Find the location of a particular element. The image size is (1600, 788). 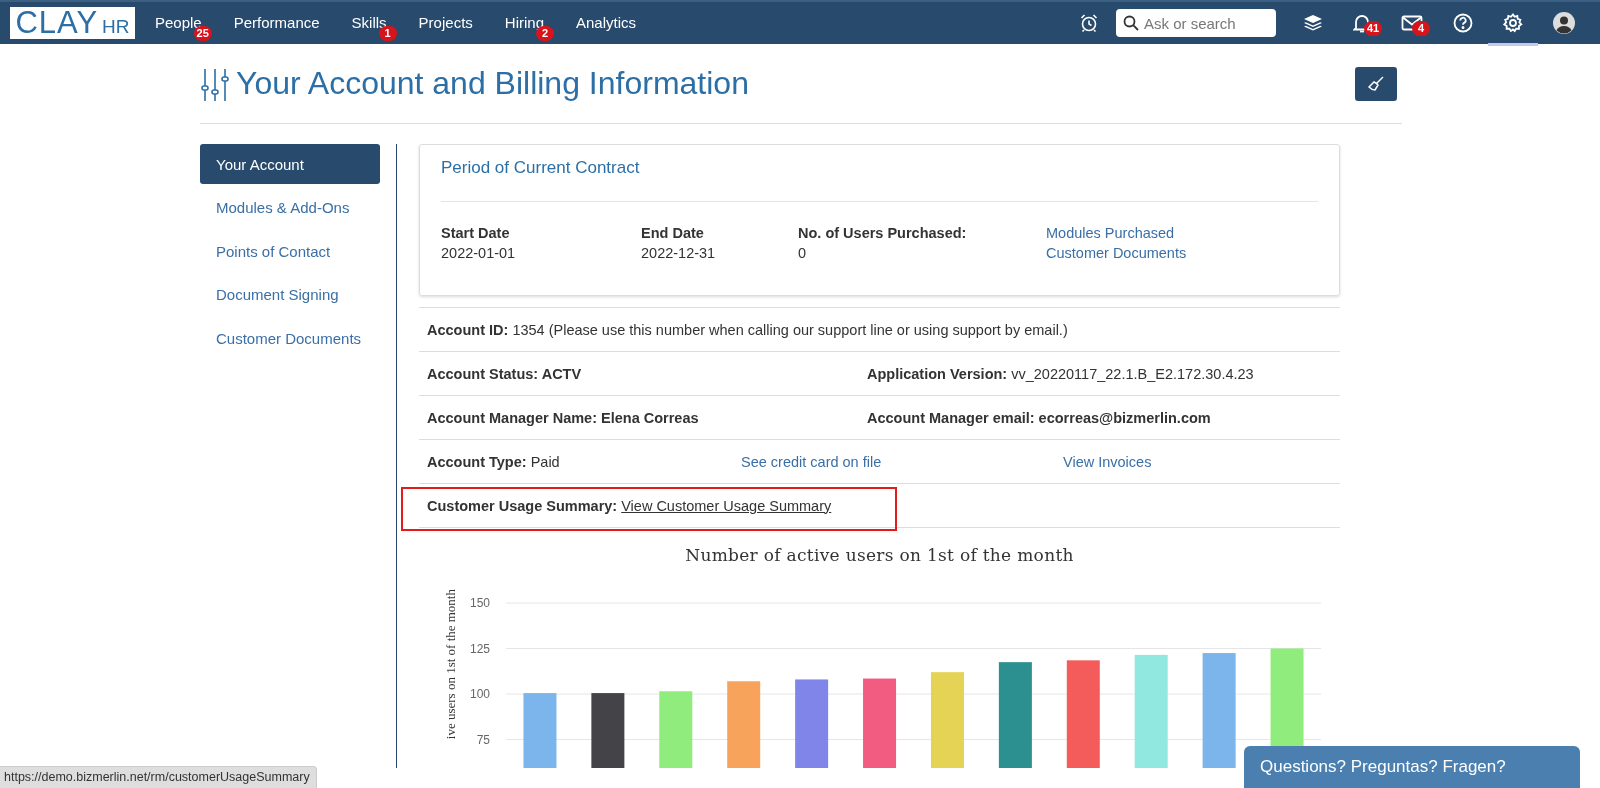

info-text: Account Manager Name: Elena Correas is located at coordinates (563, 417).